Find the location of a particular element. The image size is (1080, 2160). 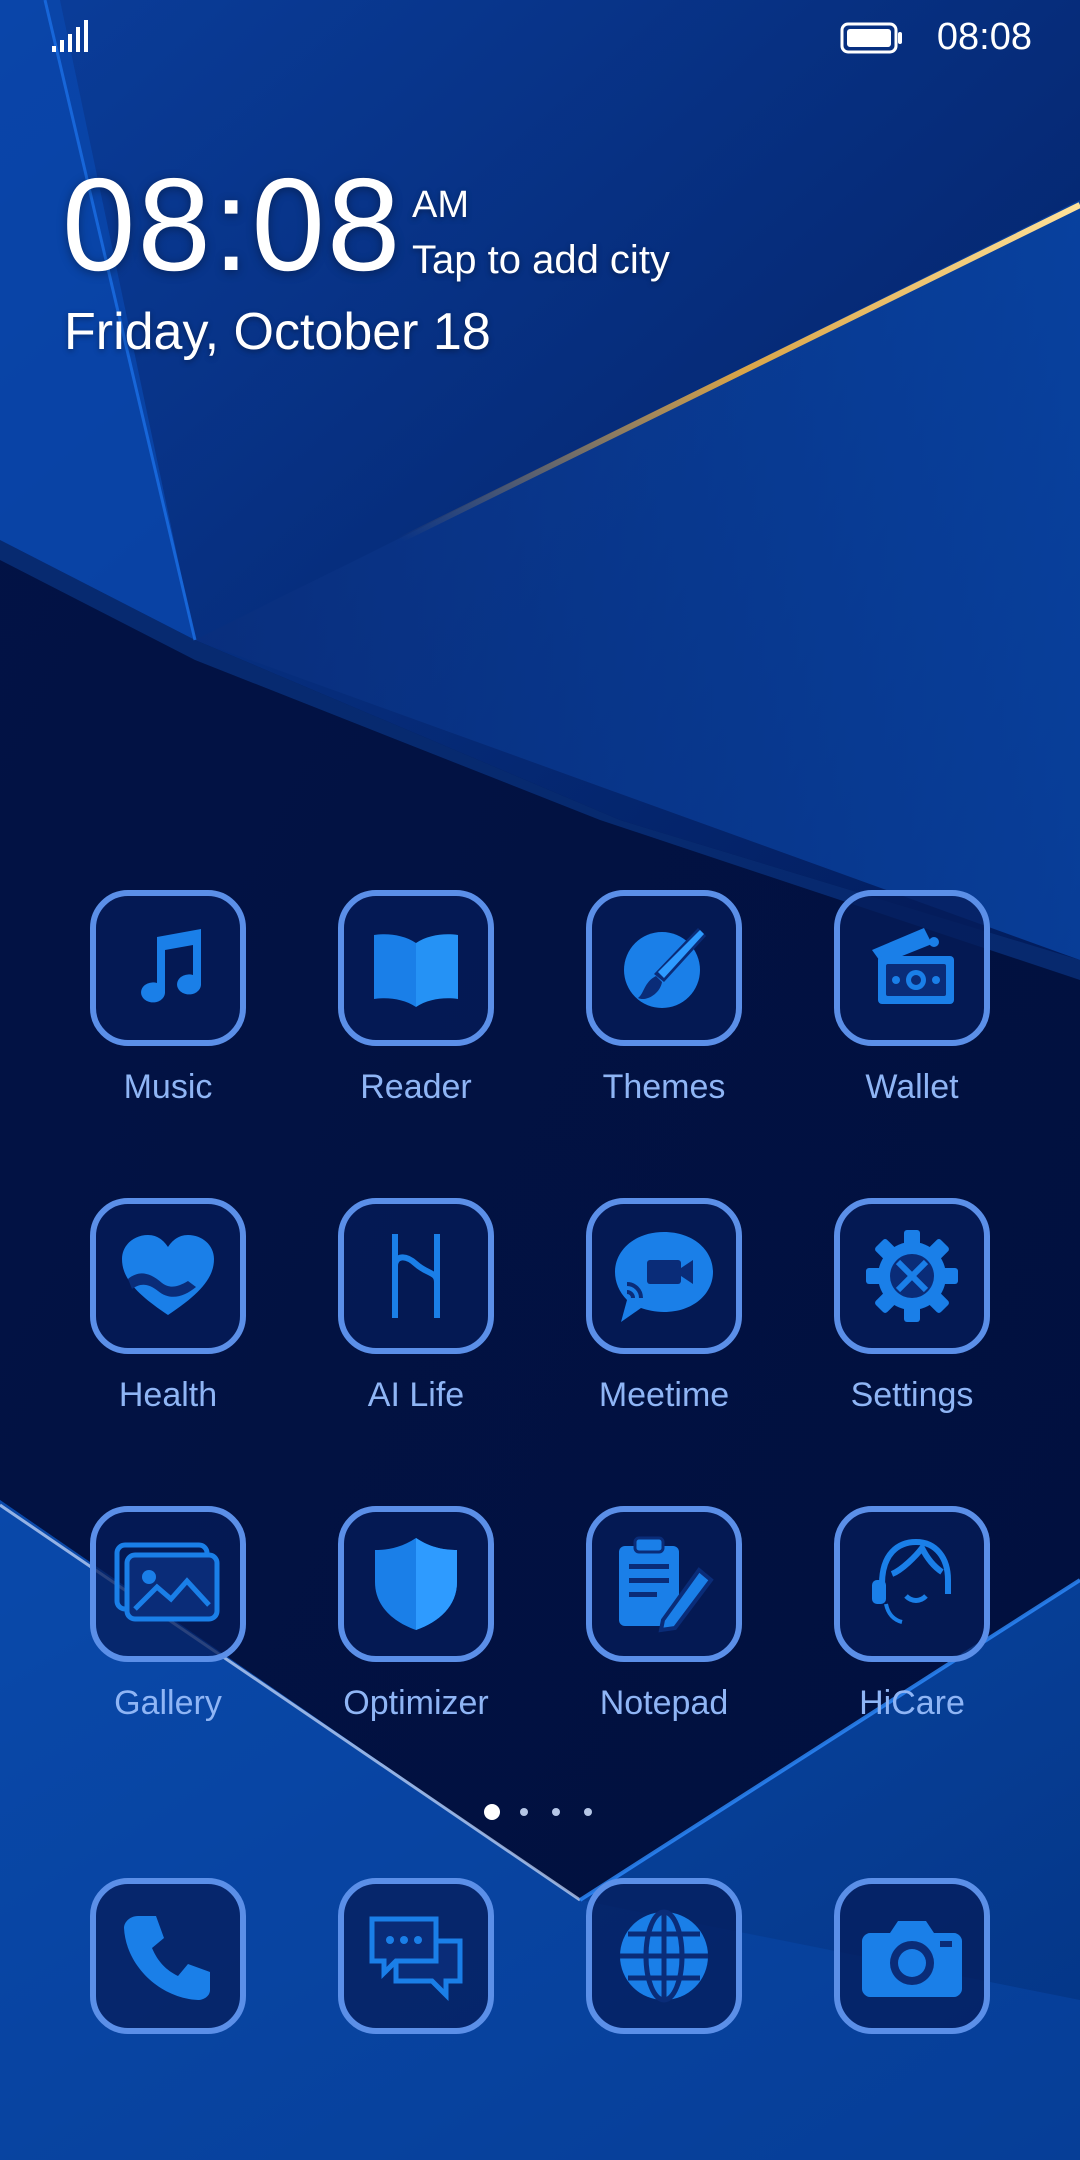

phone-icon is located at coordinates (168, 1956).